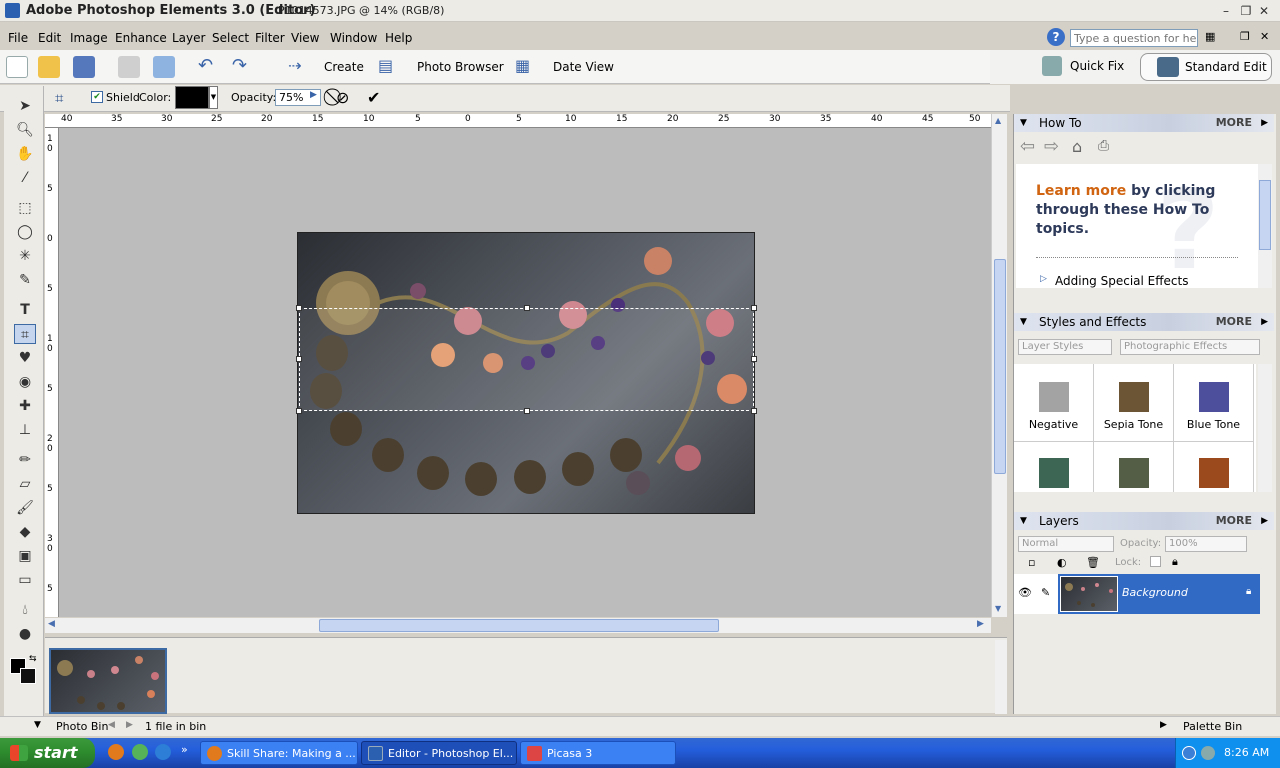 This screenshot has width=1280, height=768. What do you see at coordinates (385, 65) in the screenshot?
I see `photo-browser-icon: ▤` at bounding box center [385, 65].